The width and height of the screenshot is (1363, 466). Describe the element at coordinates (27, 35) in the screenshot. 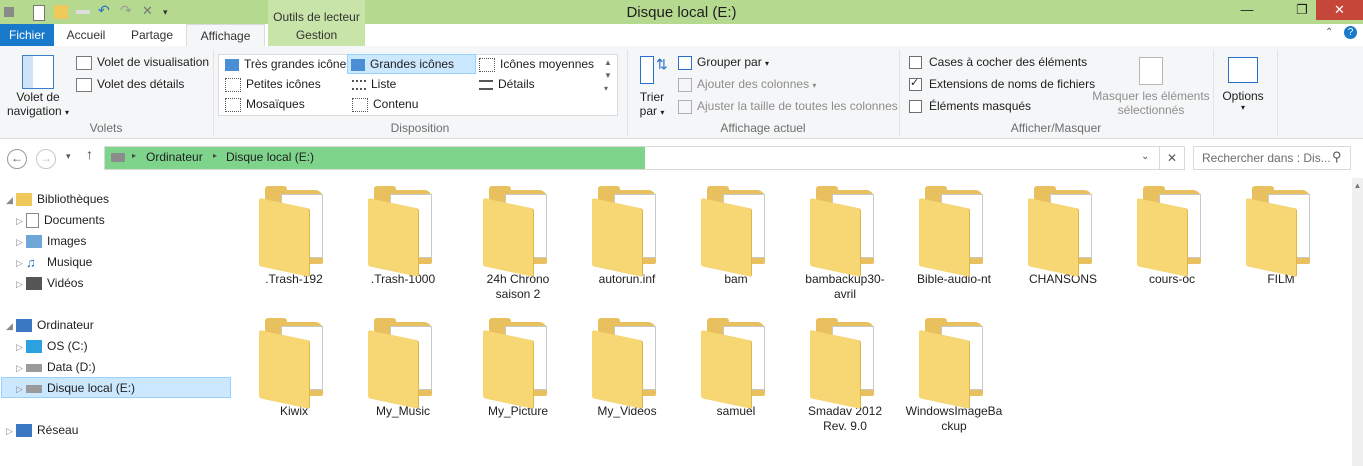

I see `tab-fichier: Fichier` at that location.